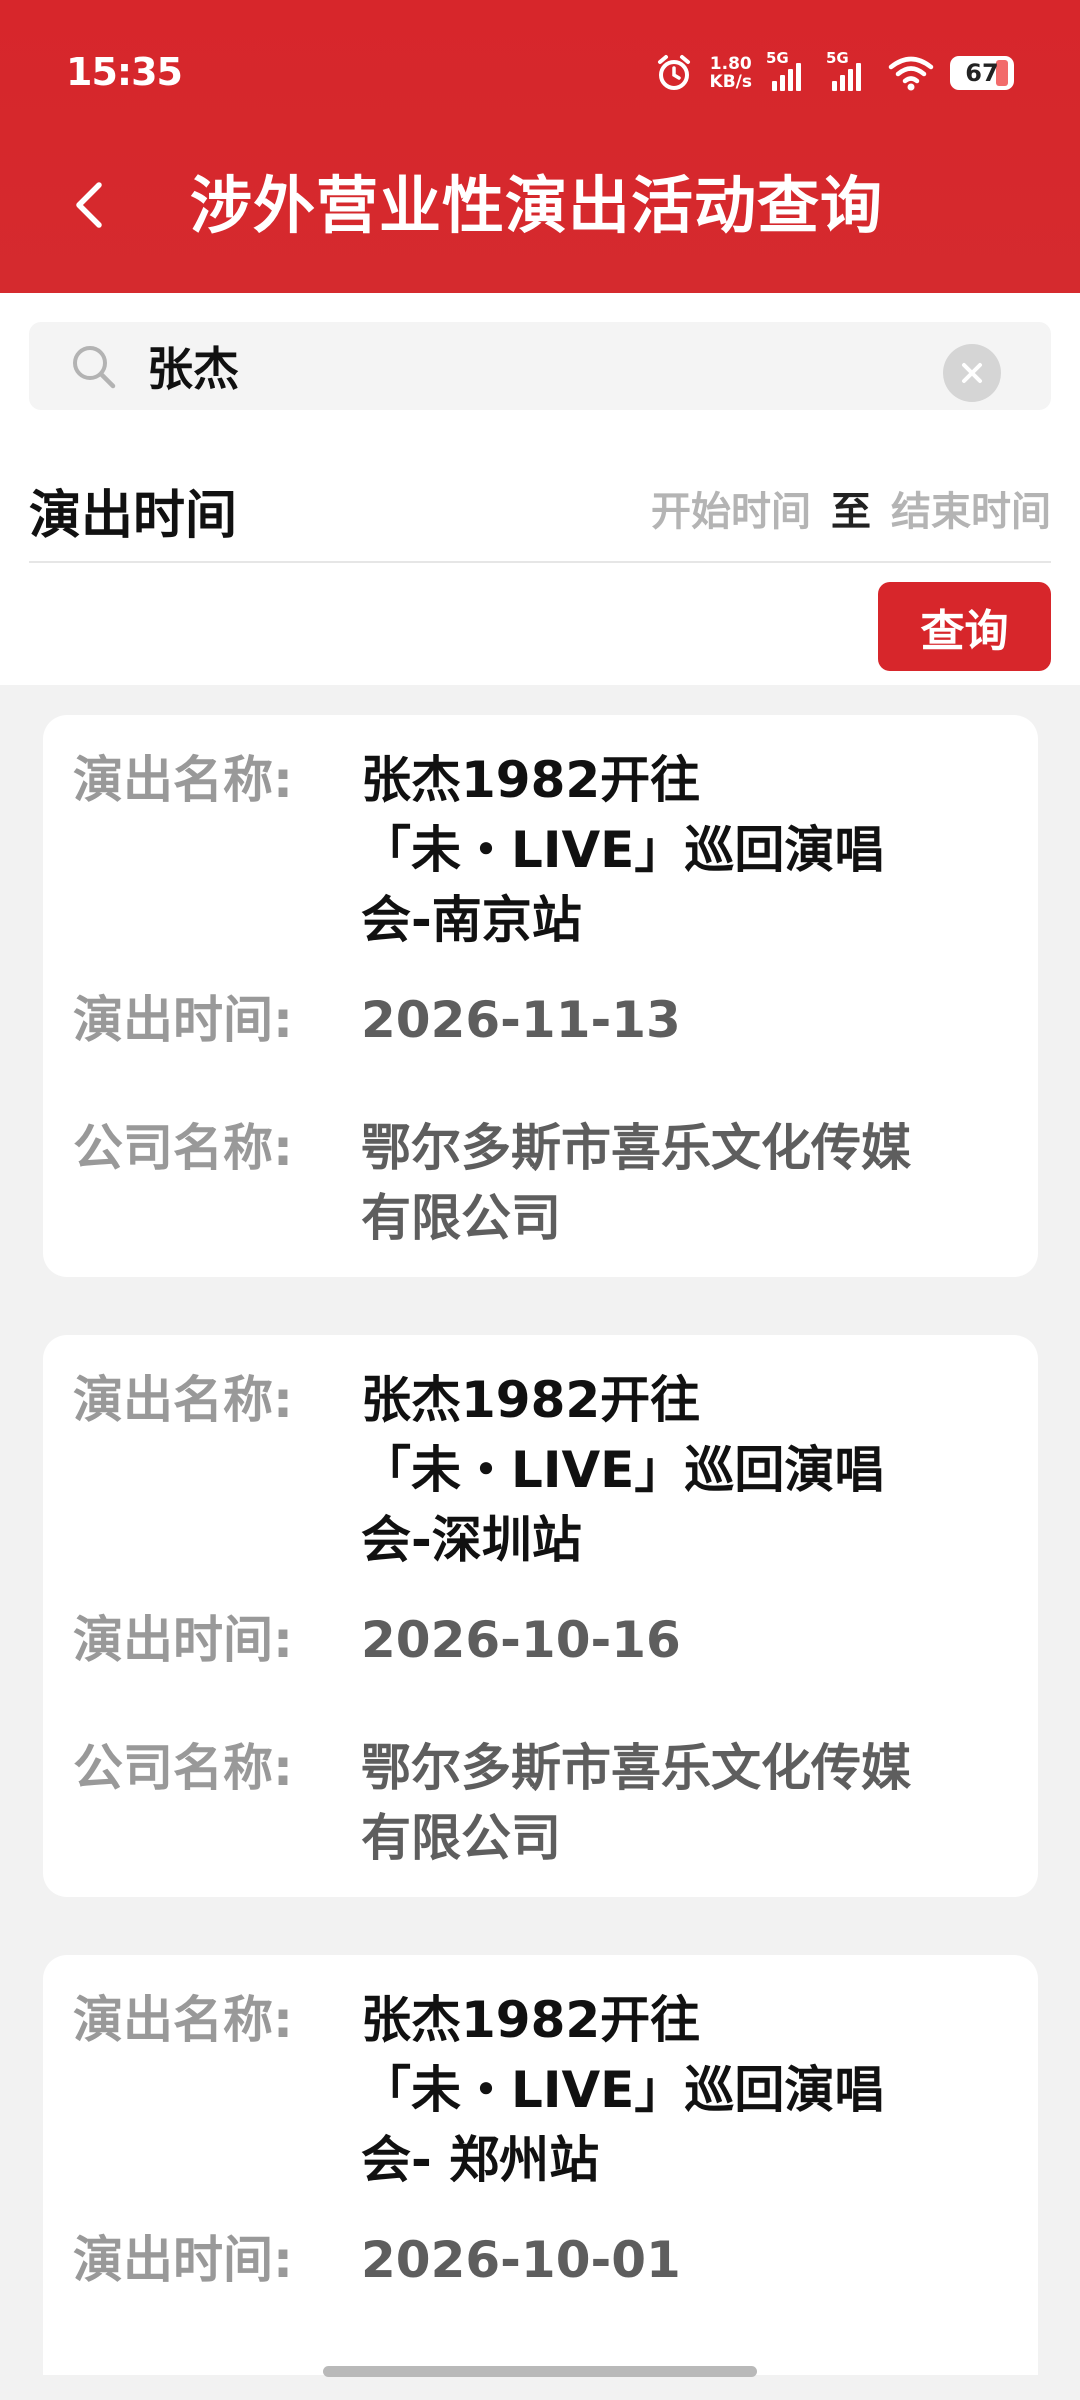  I want to click on sim1-label: 5G, so click(777, 58).